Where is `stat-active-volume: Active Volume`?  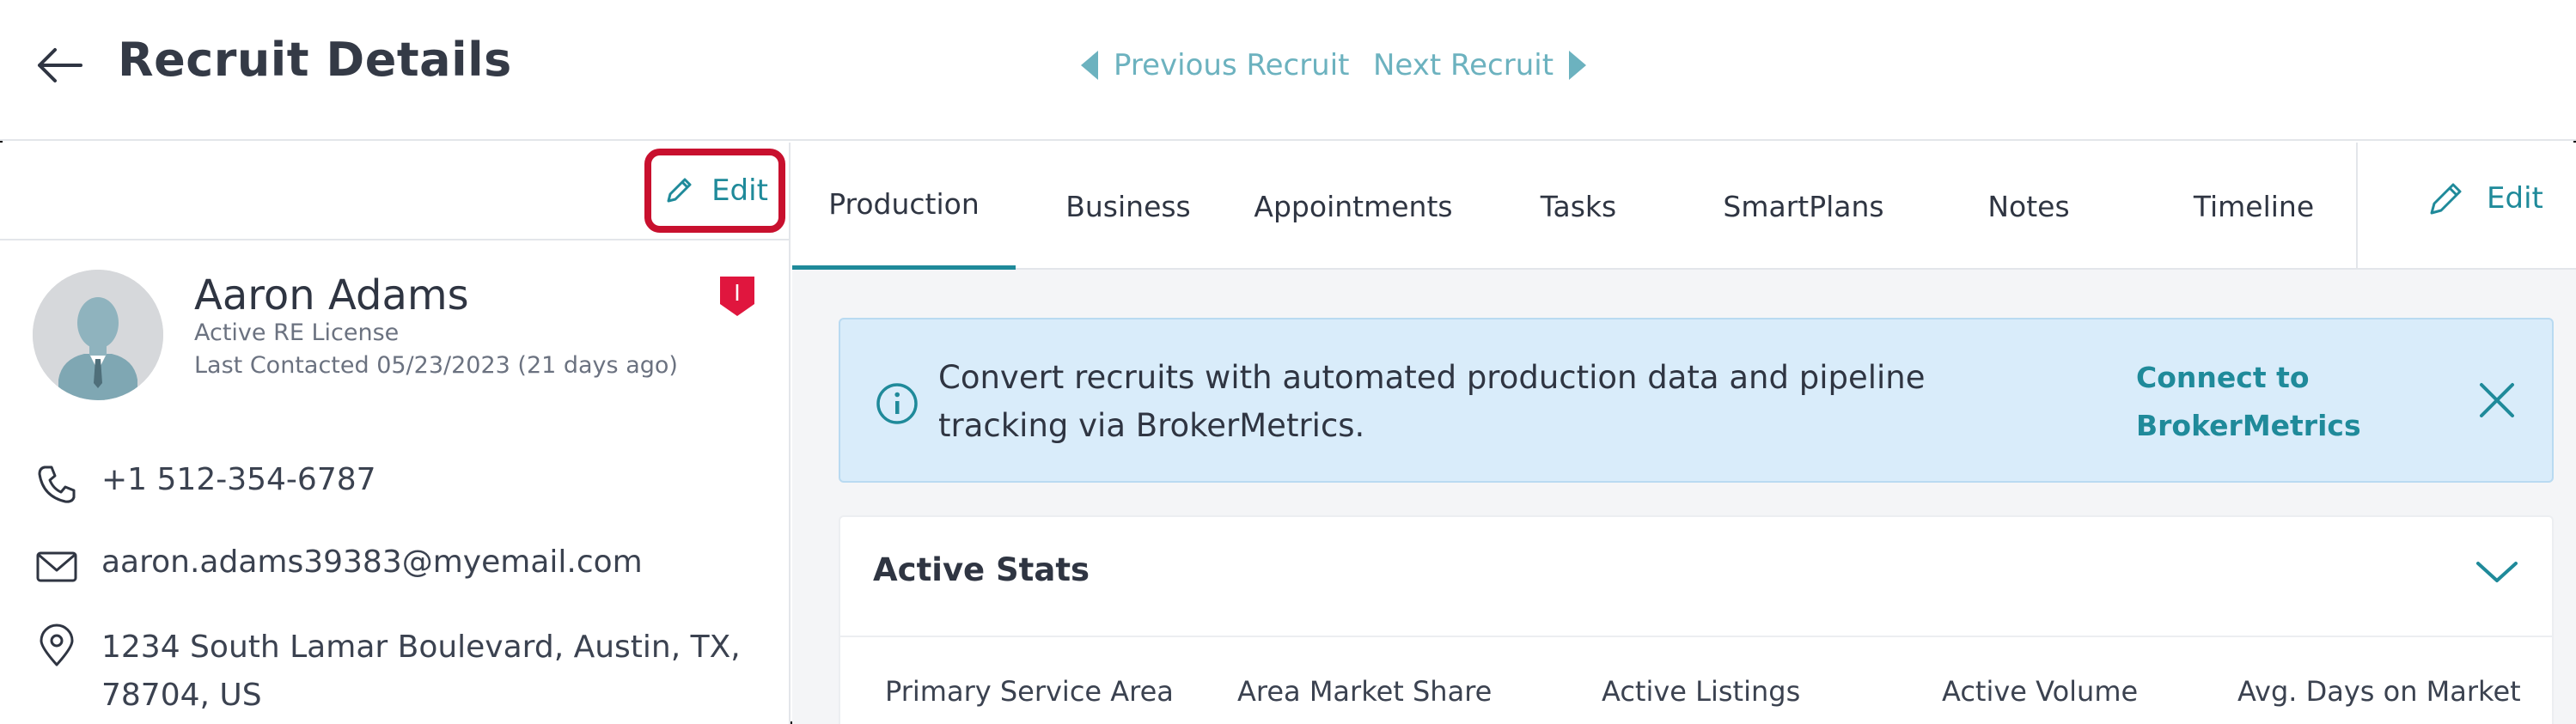
stat-active-volume: Active Volume is located at coordinates (2040, 691).